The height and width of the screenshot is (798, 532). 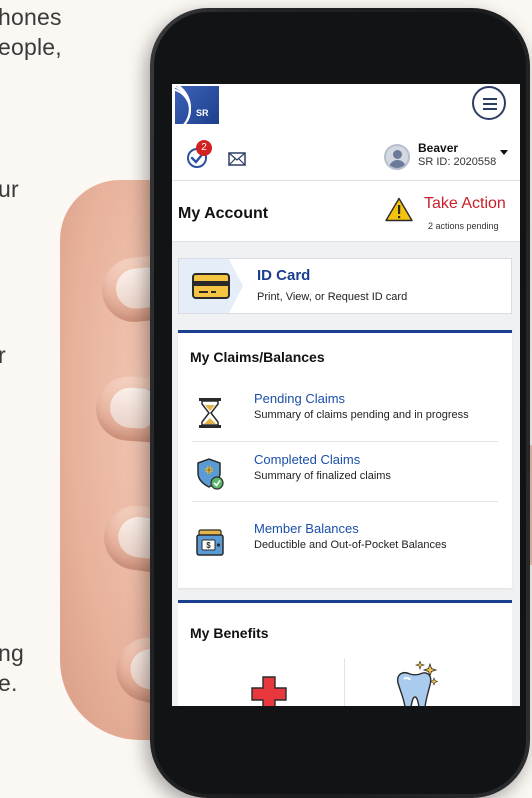 I want to click on bg-text-line: ur, so click(x=9, y=189).